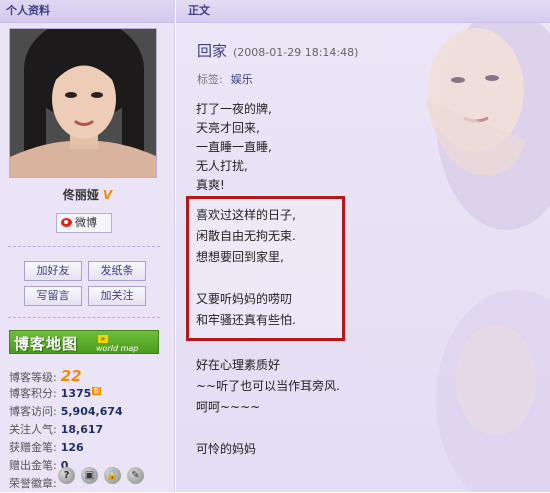  I want to click on stat-popularity: 关注人气: 18,617, so click(89, 430).